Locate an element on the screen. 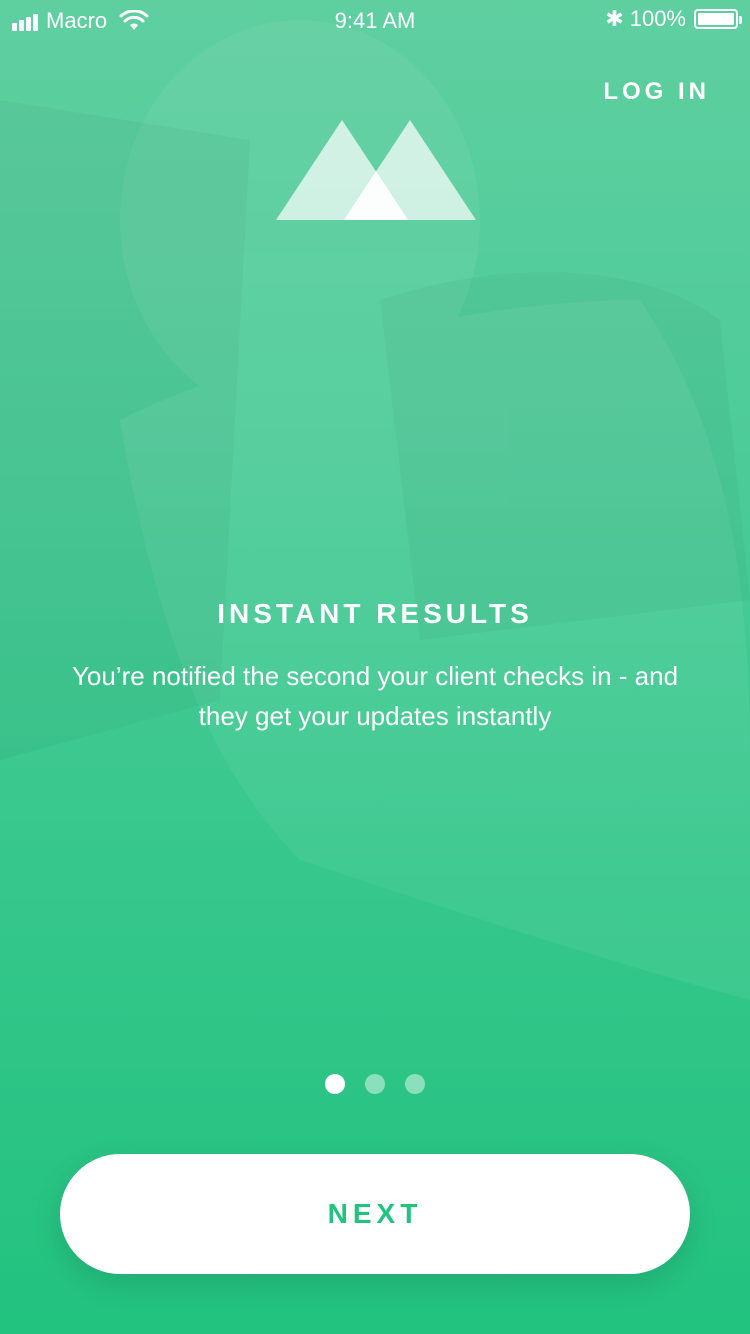  page-indicator is located at coordinates (375, 1084).